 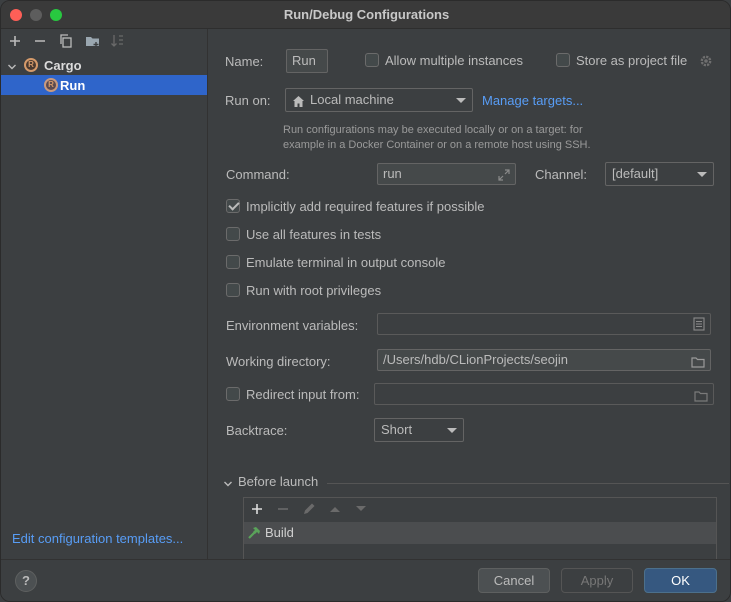 I want to click on tree-item-run-label: Run, so click(x=73, y=85).